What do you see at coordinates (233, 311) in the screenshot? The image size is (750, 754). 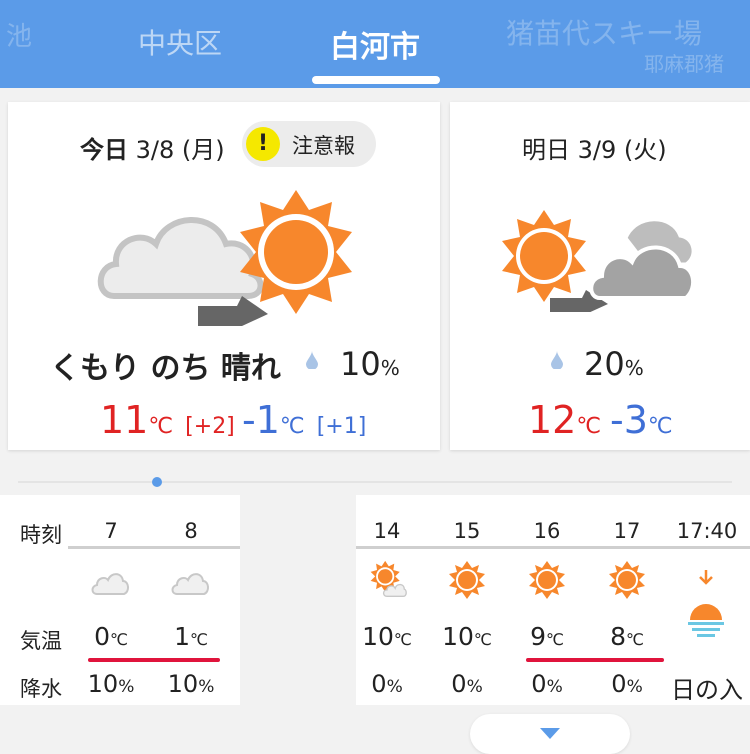 I see `arrow-icon` at bounding box center [233, 311].